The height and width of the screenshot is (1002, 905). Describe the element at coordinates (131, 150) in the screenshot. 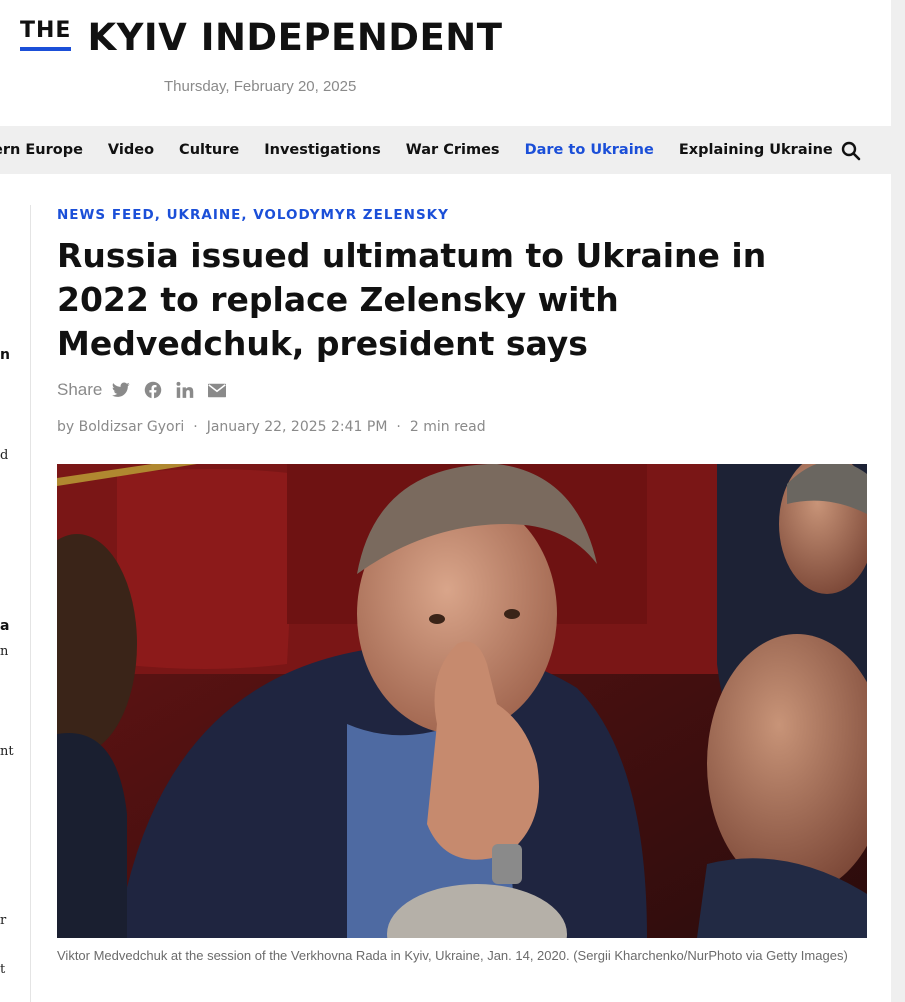

I see `nav-item-video: Video` at that location.